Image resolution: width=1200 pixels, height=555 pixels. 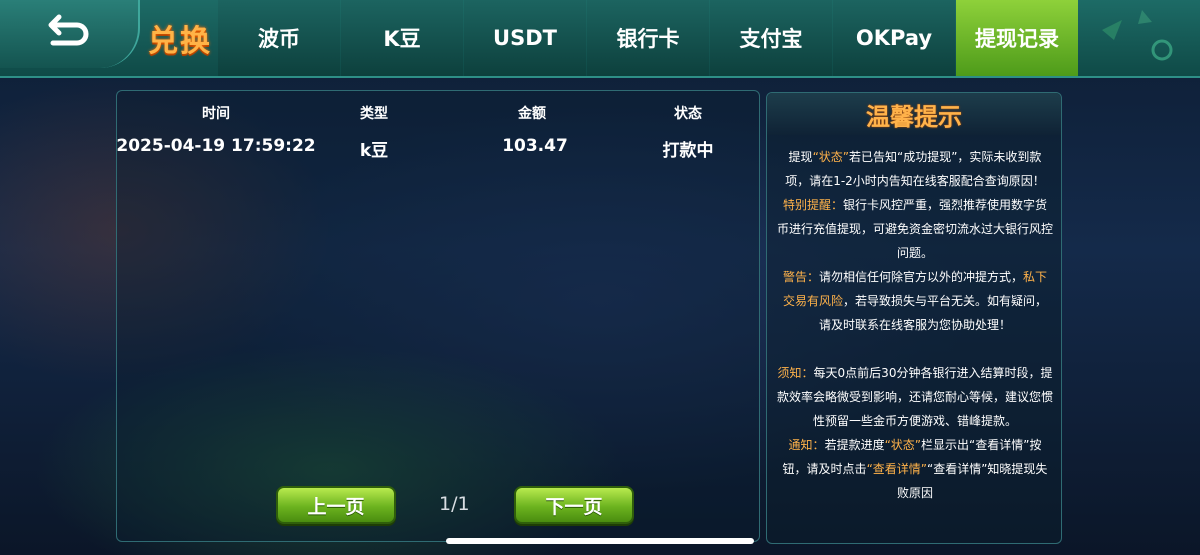 I want to click on back-arrow-icon, so click(x=69, y=34).